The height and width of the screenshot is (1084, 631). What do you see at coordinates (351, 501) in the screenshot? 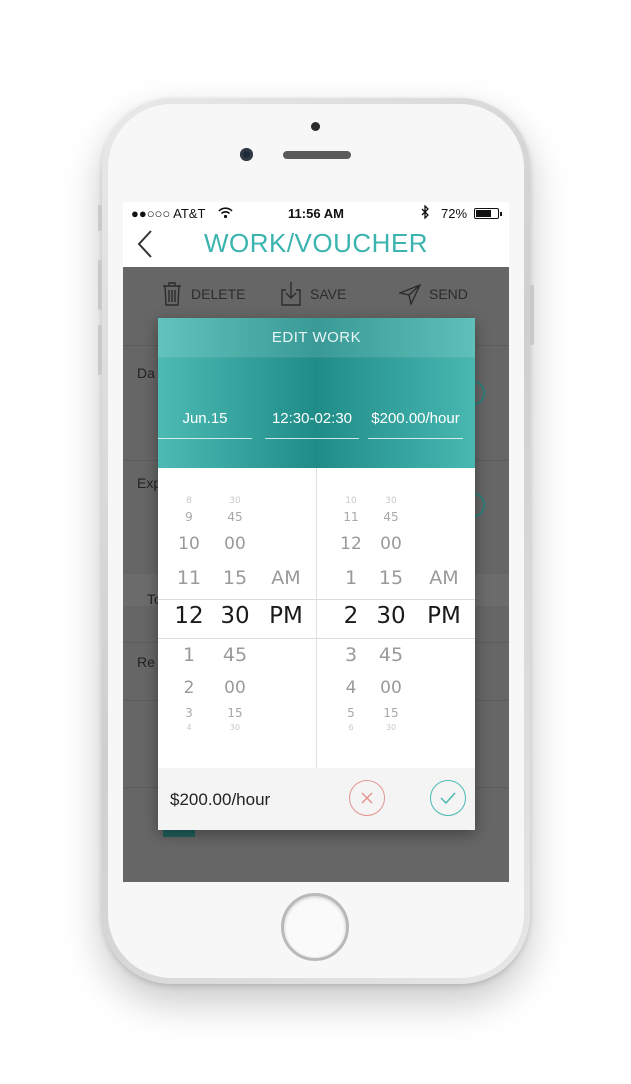
I see `picker-hours-end: 10` at bounding box center [351, 501].